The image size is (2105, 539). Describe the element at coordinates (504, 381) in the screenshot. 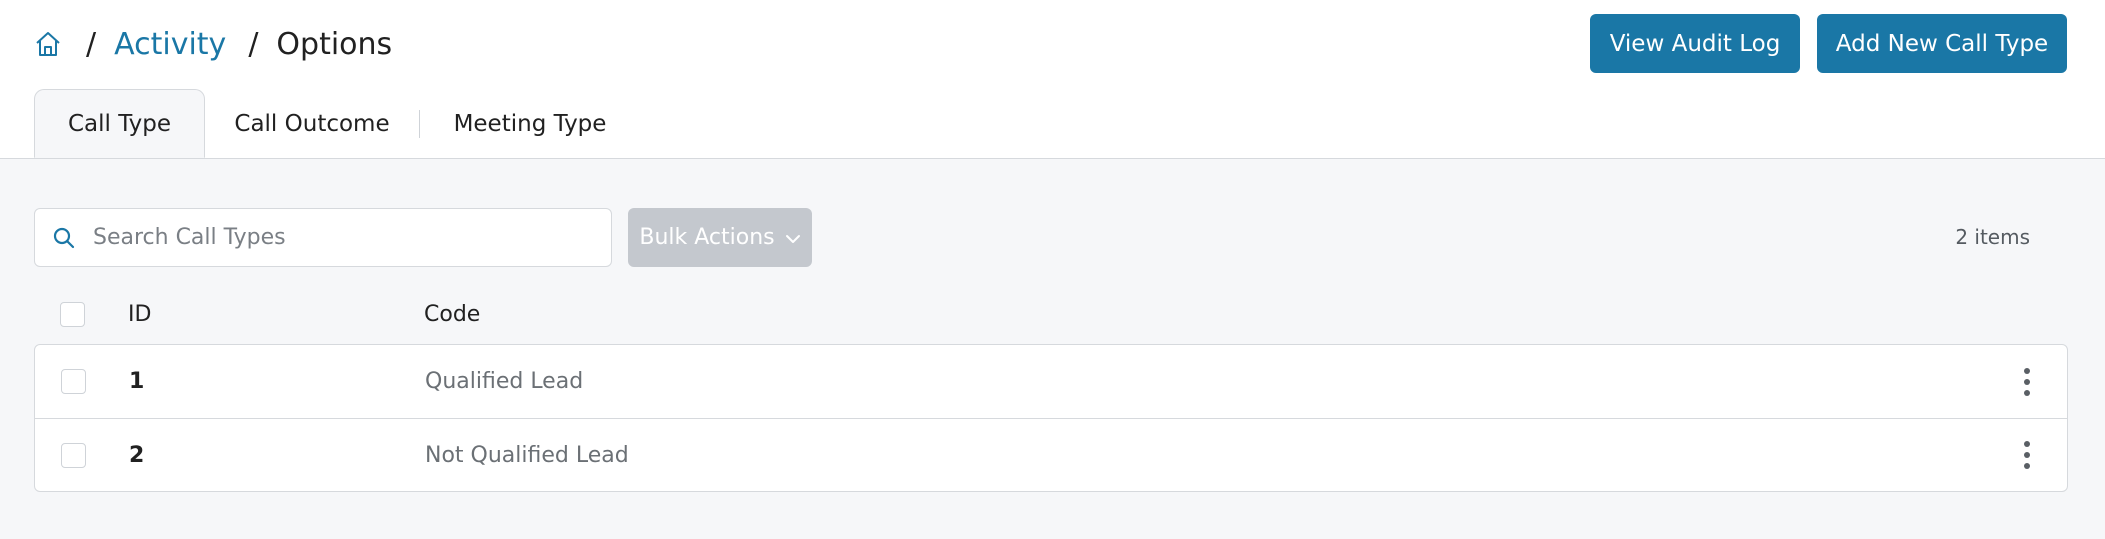

I see `row-code: Qualified Lead` at that location.